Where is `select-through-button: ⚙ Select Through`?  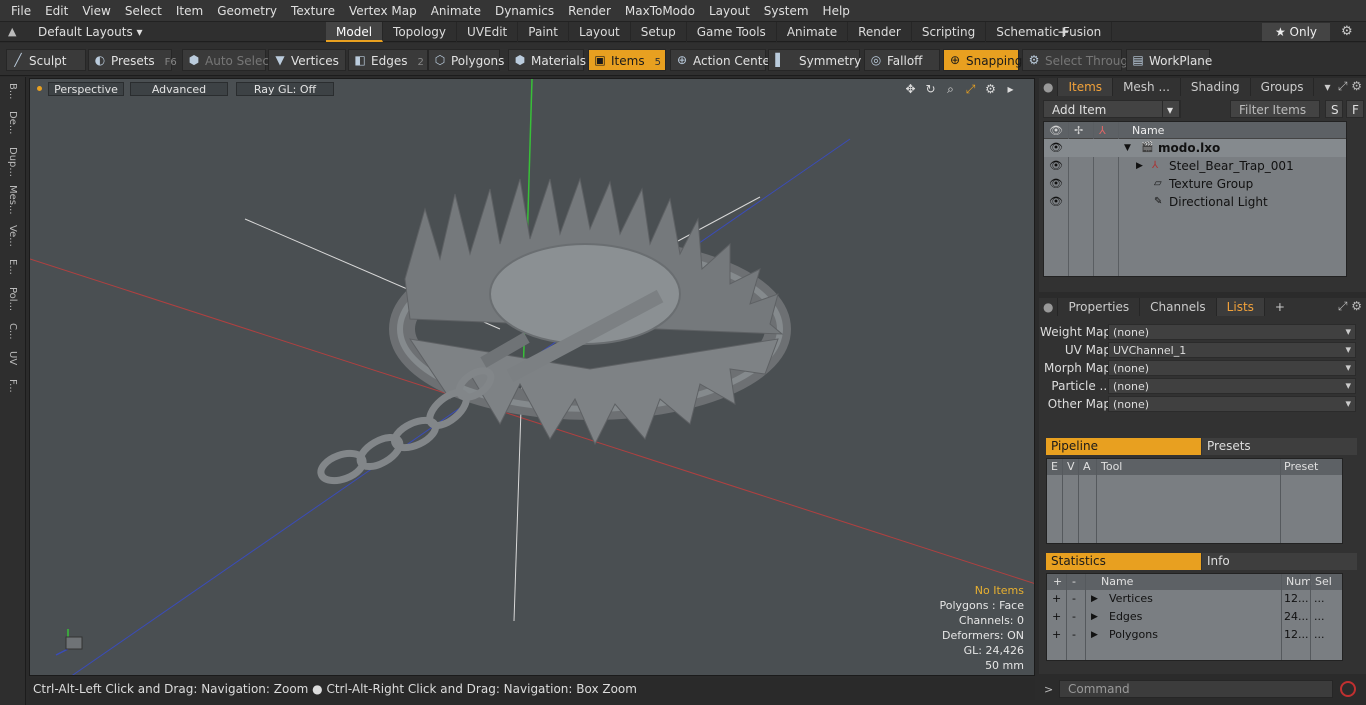 select-through-button: ⚙ Select Through is located at coordinates (1079, 60).